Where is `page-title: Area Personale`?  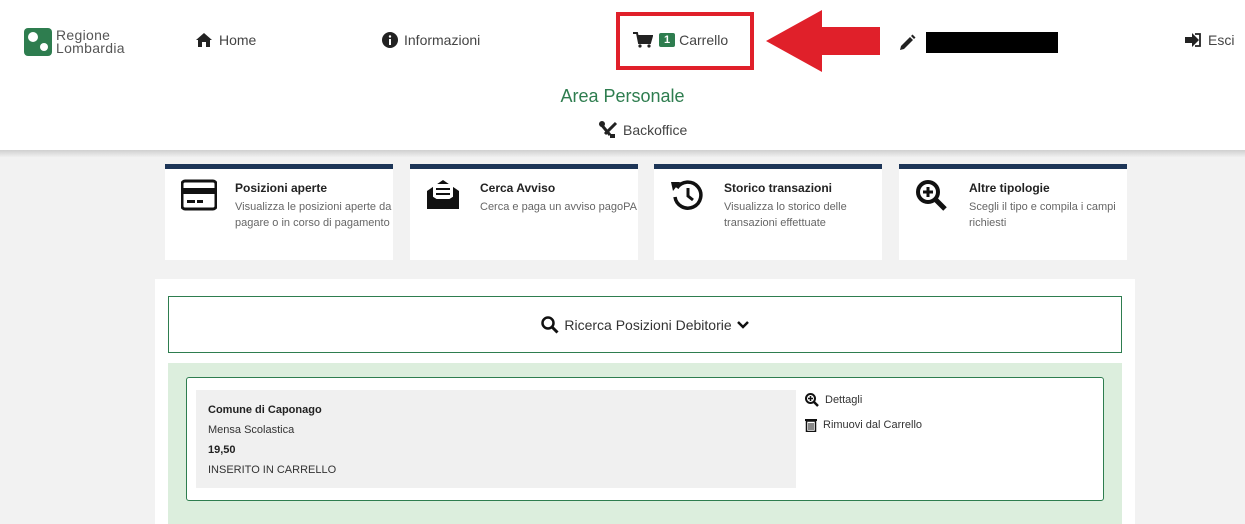
page-title: Area Personale is located at coordinates (622, 96).